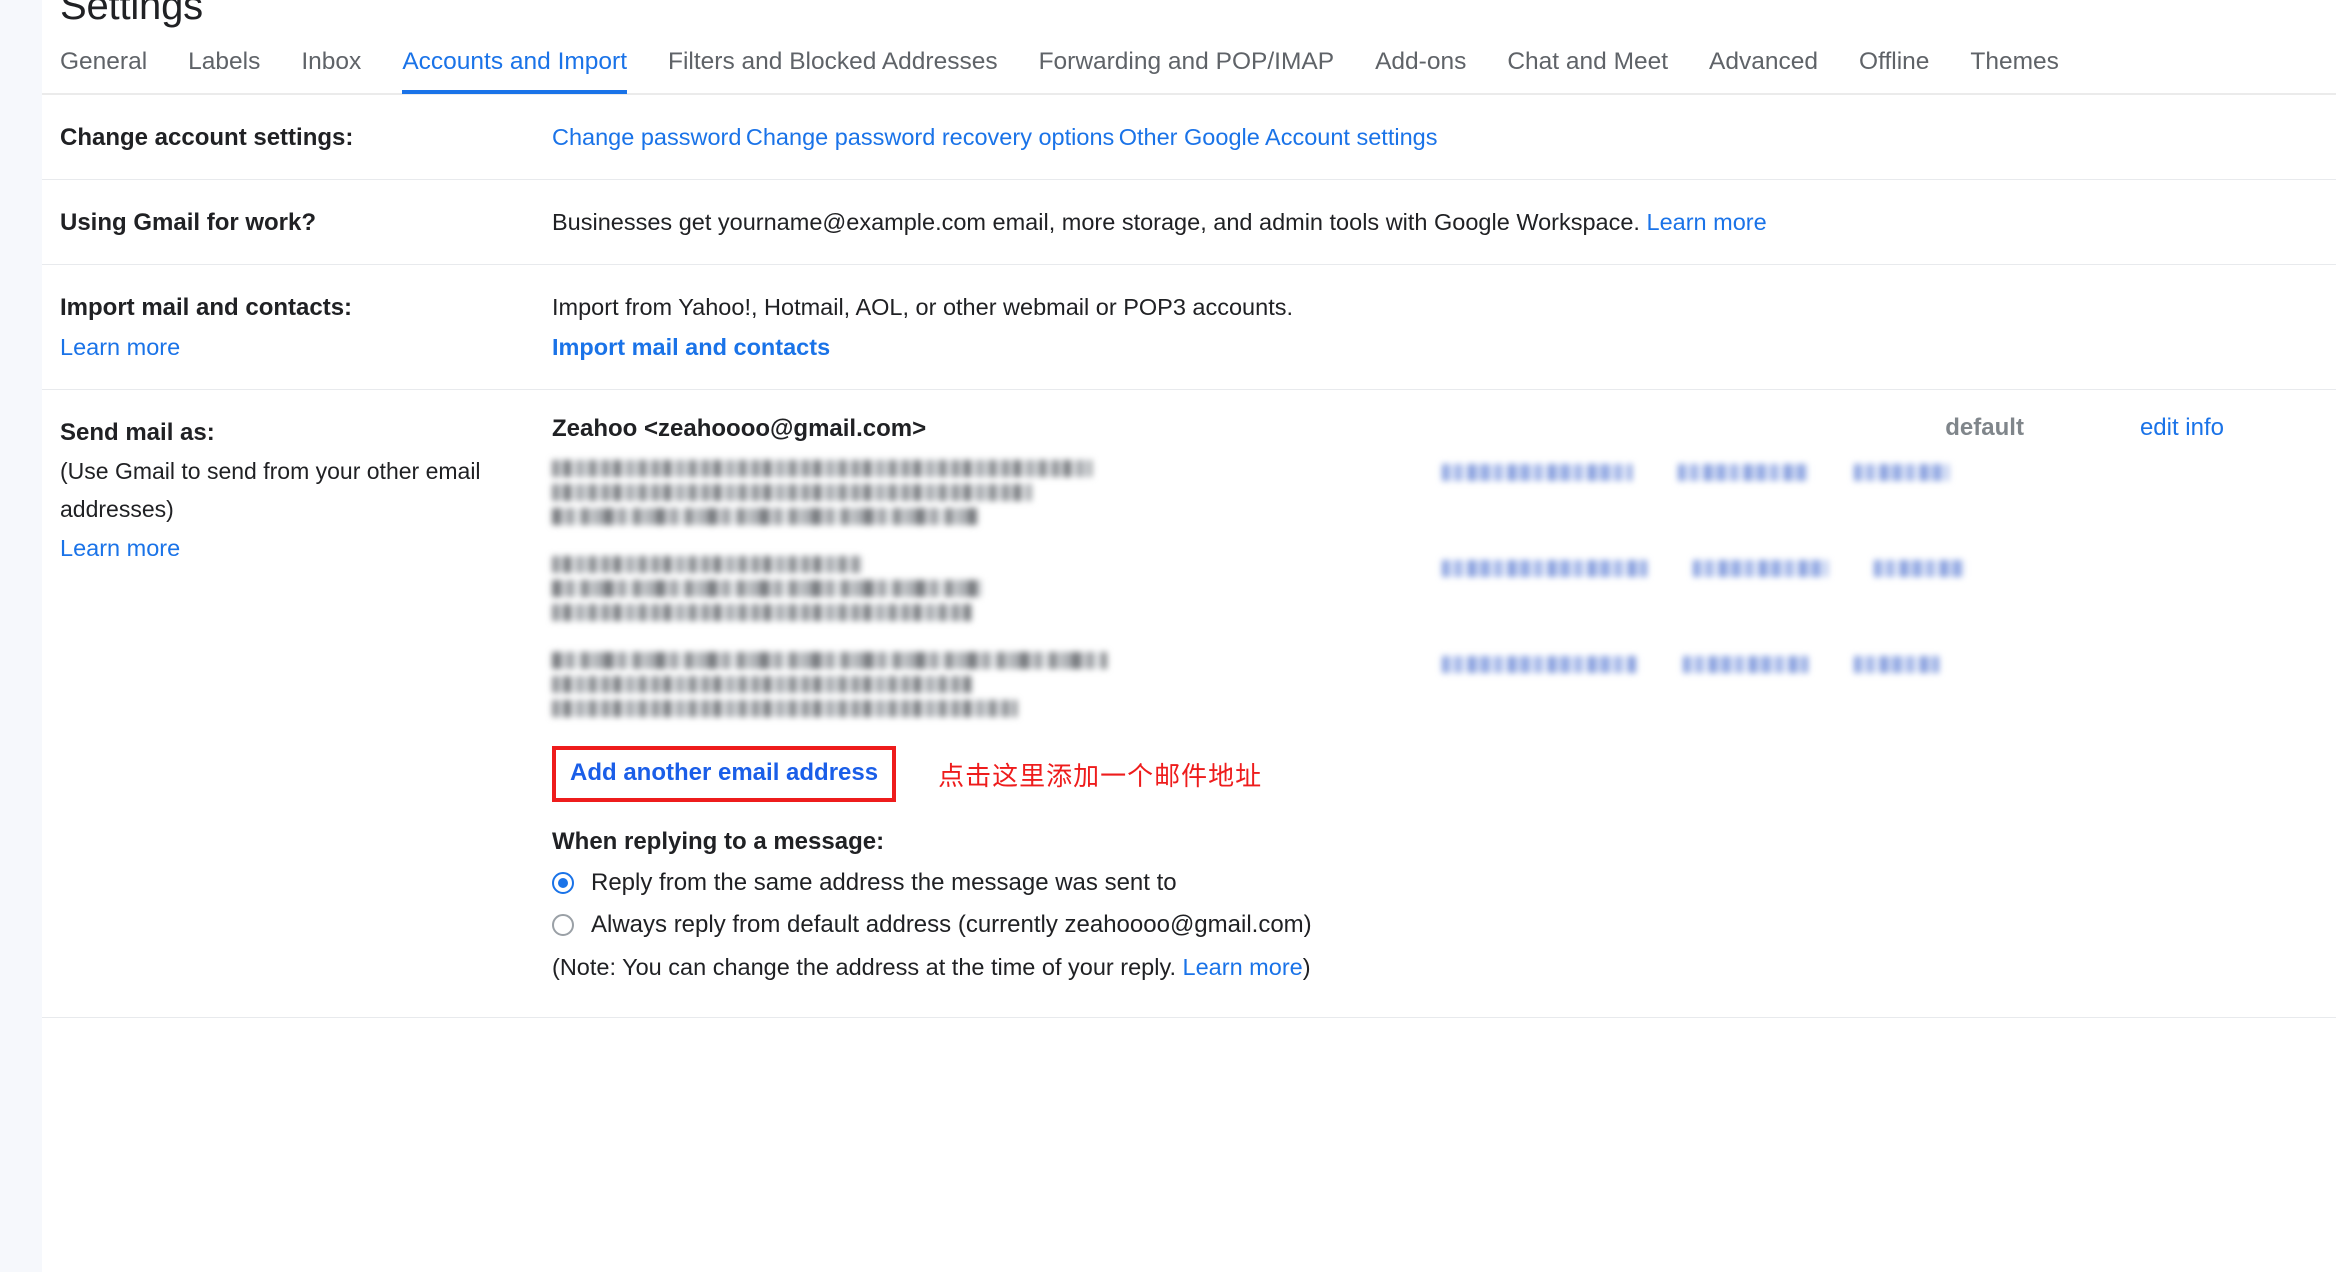 This screenshot has width=2336, height=1272. Describe the element at coordinates (514, 71) in the screenshot. I see `tab-accounts-and-import: Accounts and Import` at that location.